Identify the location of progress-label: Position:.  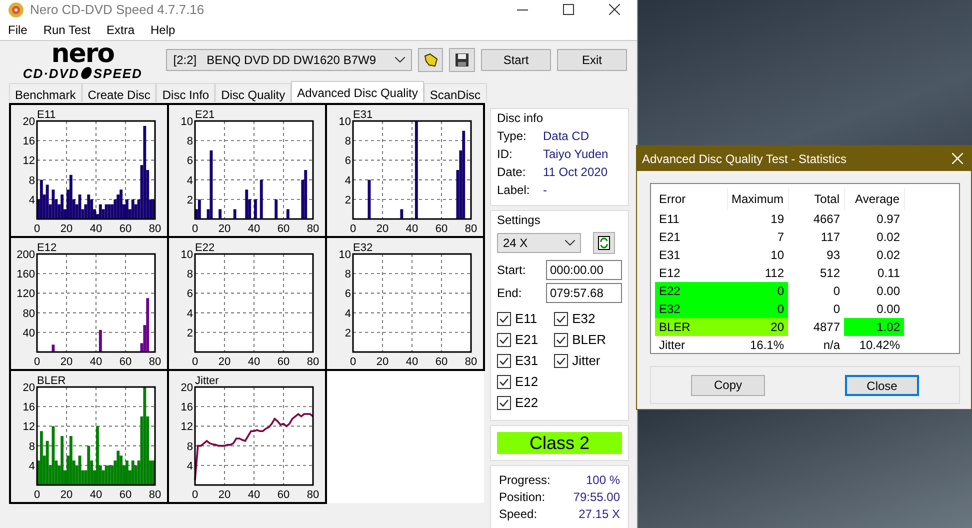
(522, 497).